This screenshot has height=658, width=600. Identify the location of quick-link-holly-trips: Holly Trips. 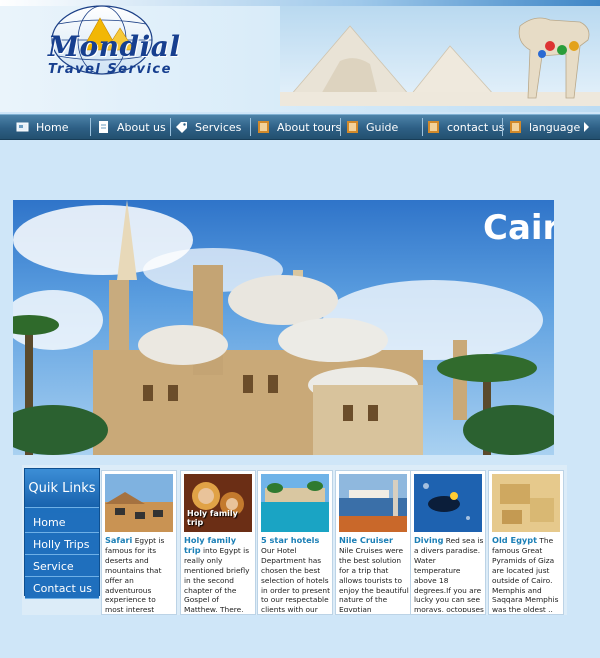
(62, 545).